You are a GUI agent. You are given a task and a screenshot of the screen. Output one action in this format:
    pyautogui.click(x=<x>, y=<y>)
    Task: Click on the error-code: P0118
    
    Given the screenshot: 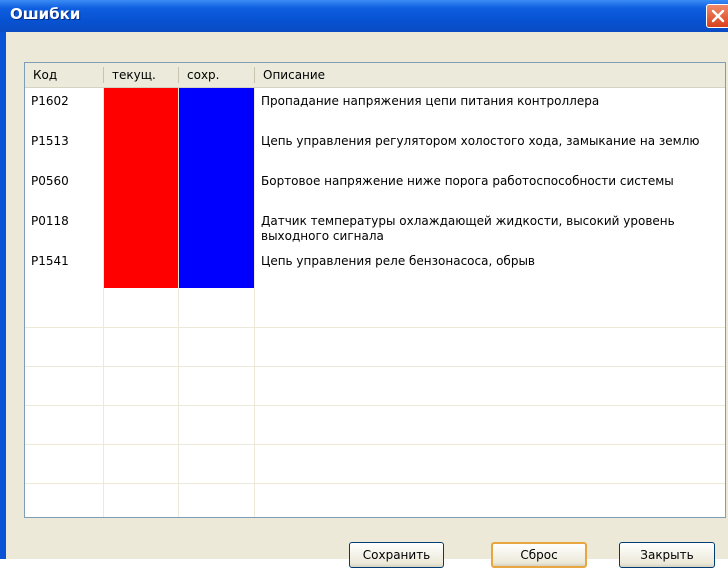 What is the action you would take?
    pyautogui.click(x=50, y=221)
    